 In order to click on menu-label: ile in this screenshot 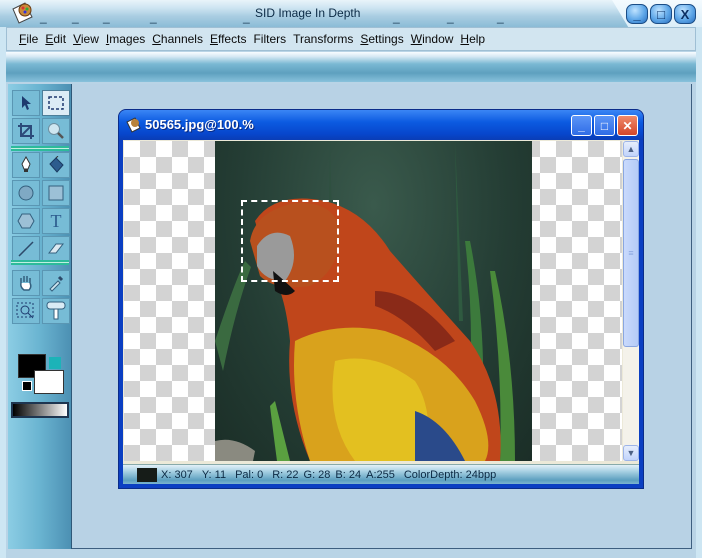, I will do `click(32, 39)`.